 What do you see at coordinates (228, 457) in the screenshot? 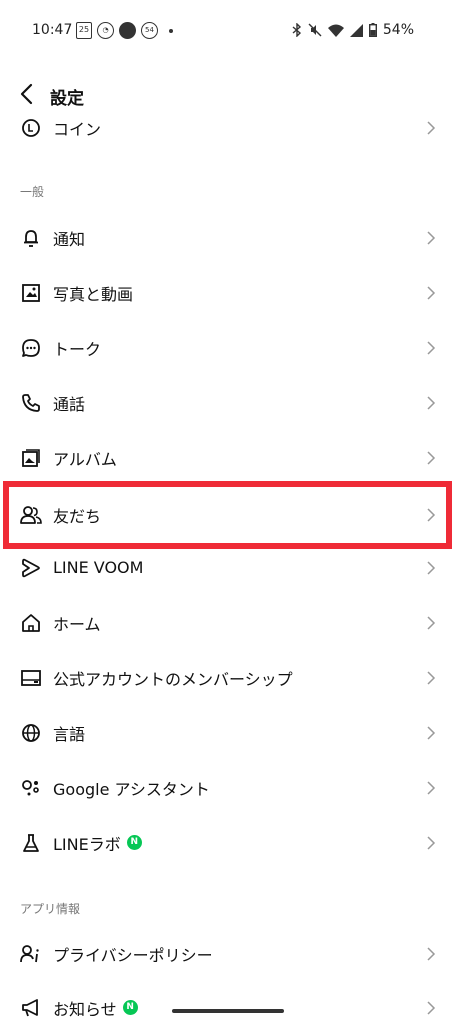
I see `settings-item-album: アルバム` at bounding box center [228, 457].